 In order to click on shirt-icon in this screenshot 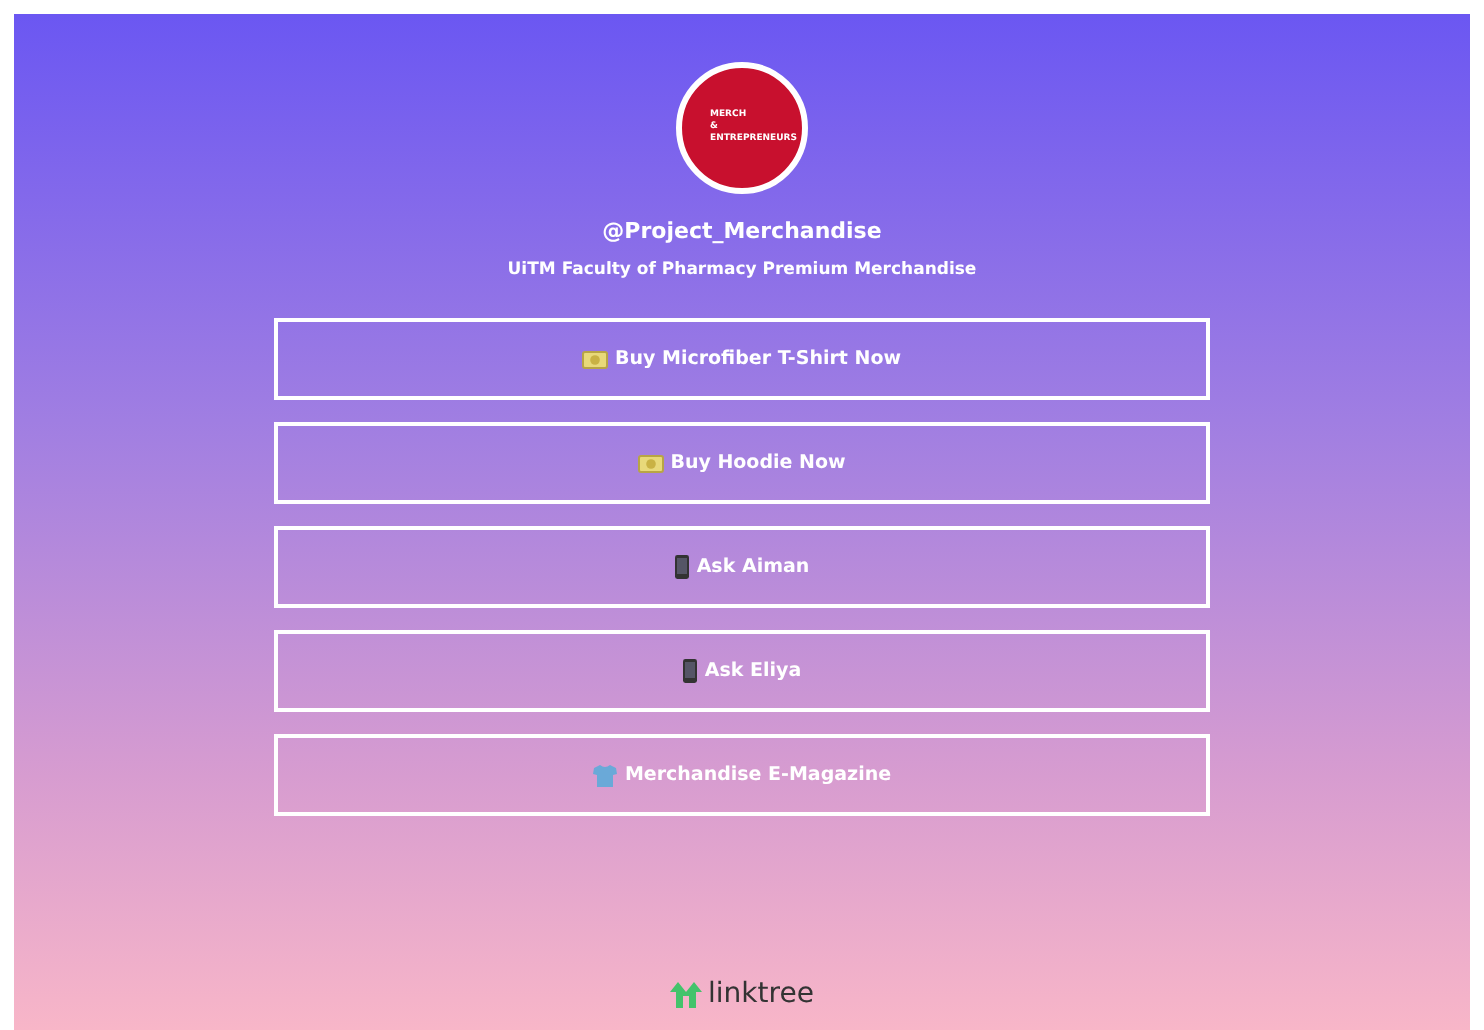, I will do `click(605, 775)`.